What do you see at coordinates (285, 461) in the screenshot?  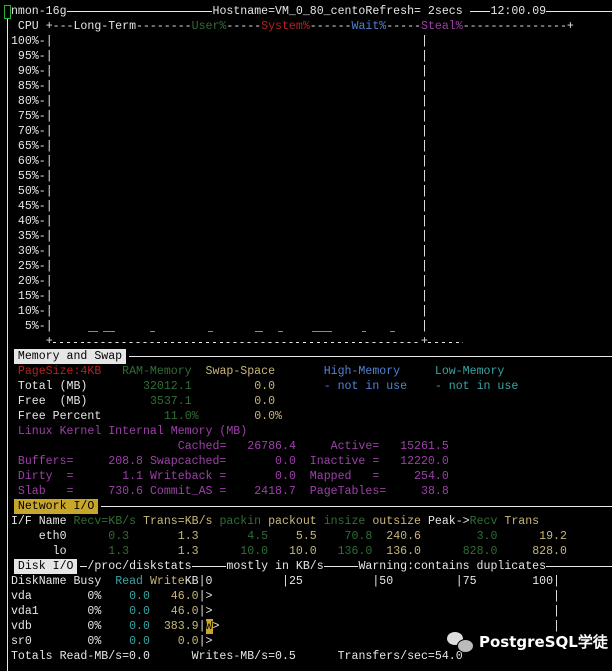 I see `swapcached-value: 0.0` at bounding box center [285, 461].